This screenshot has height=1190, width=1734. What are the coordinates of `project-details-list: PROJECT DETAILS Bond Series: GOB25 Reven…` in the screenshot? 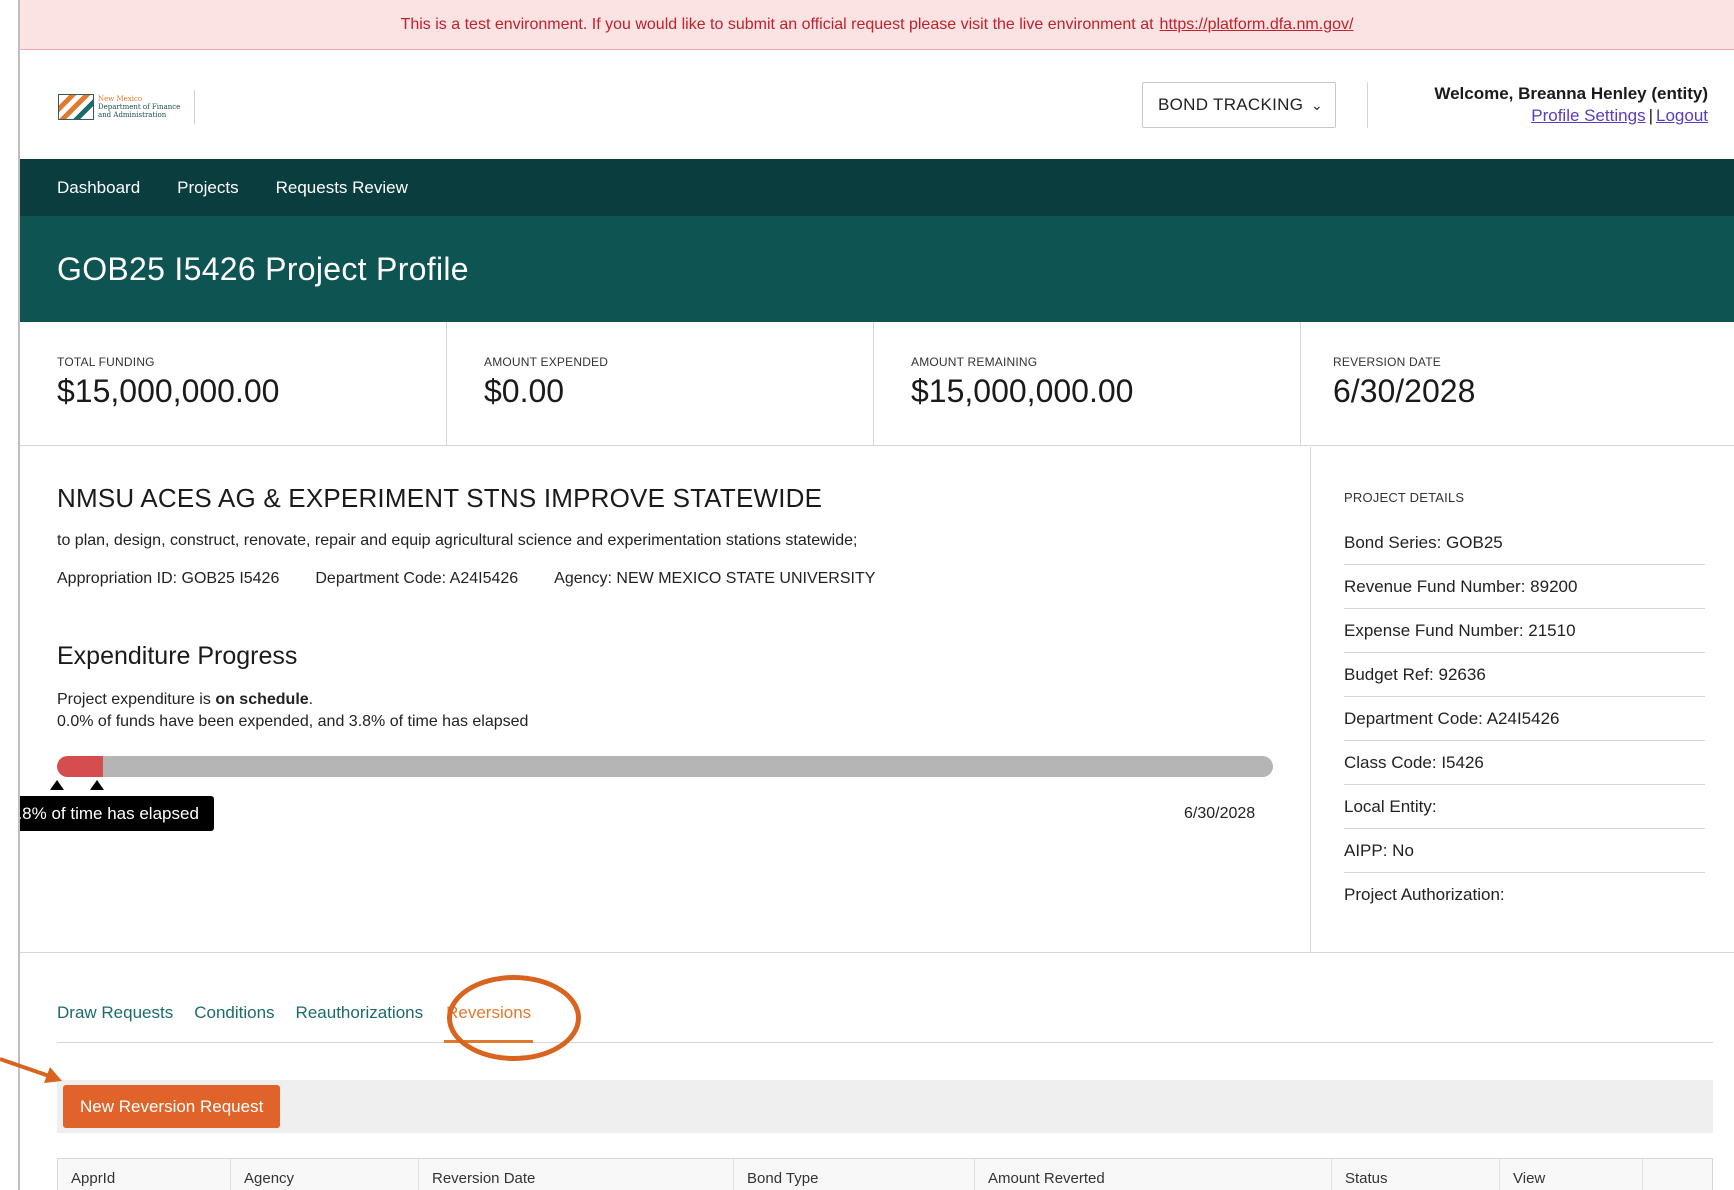 It's located at (1524, 703).